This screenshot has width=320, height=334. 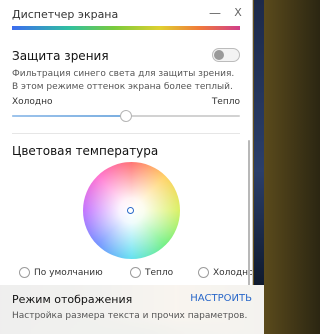 What do you see at coordinates (126, 28) in the screenshot?
I see `color-accent-bar` at bounding box center [126, 28].